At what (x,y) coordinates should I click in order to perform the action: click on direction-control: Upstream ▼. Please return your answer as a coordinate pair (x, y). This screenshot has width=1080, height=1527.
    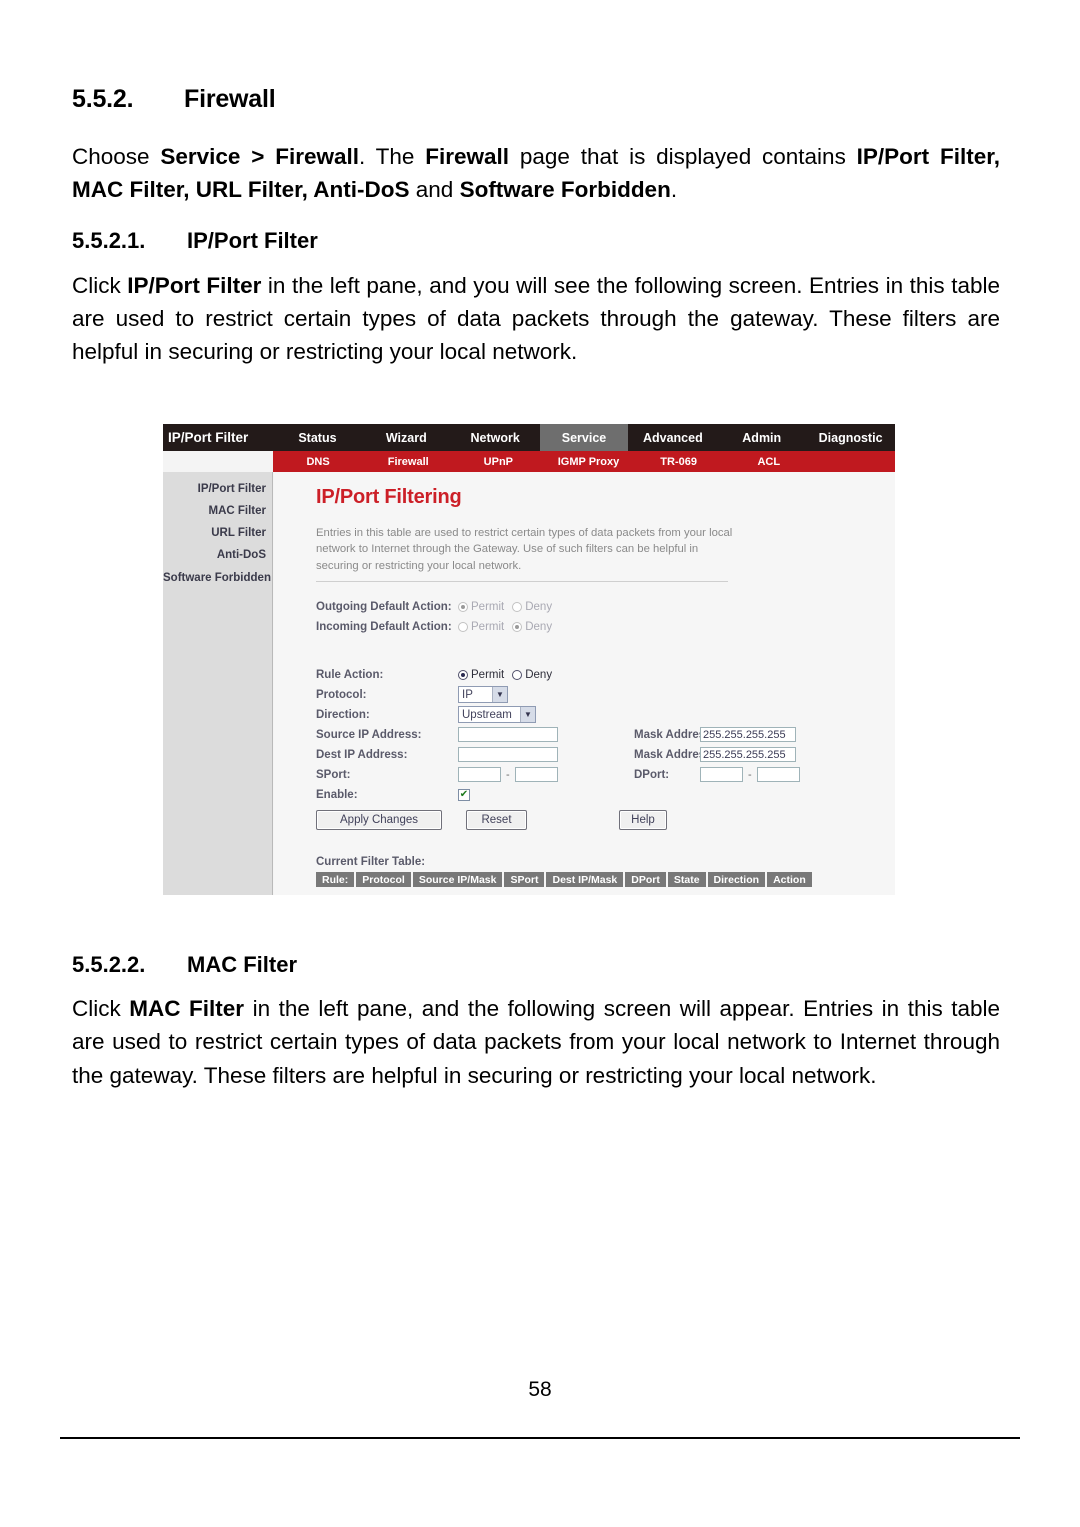
    Looking at the image, I should click on (497, 715).